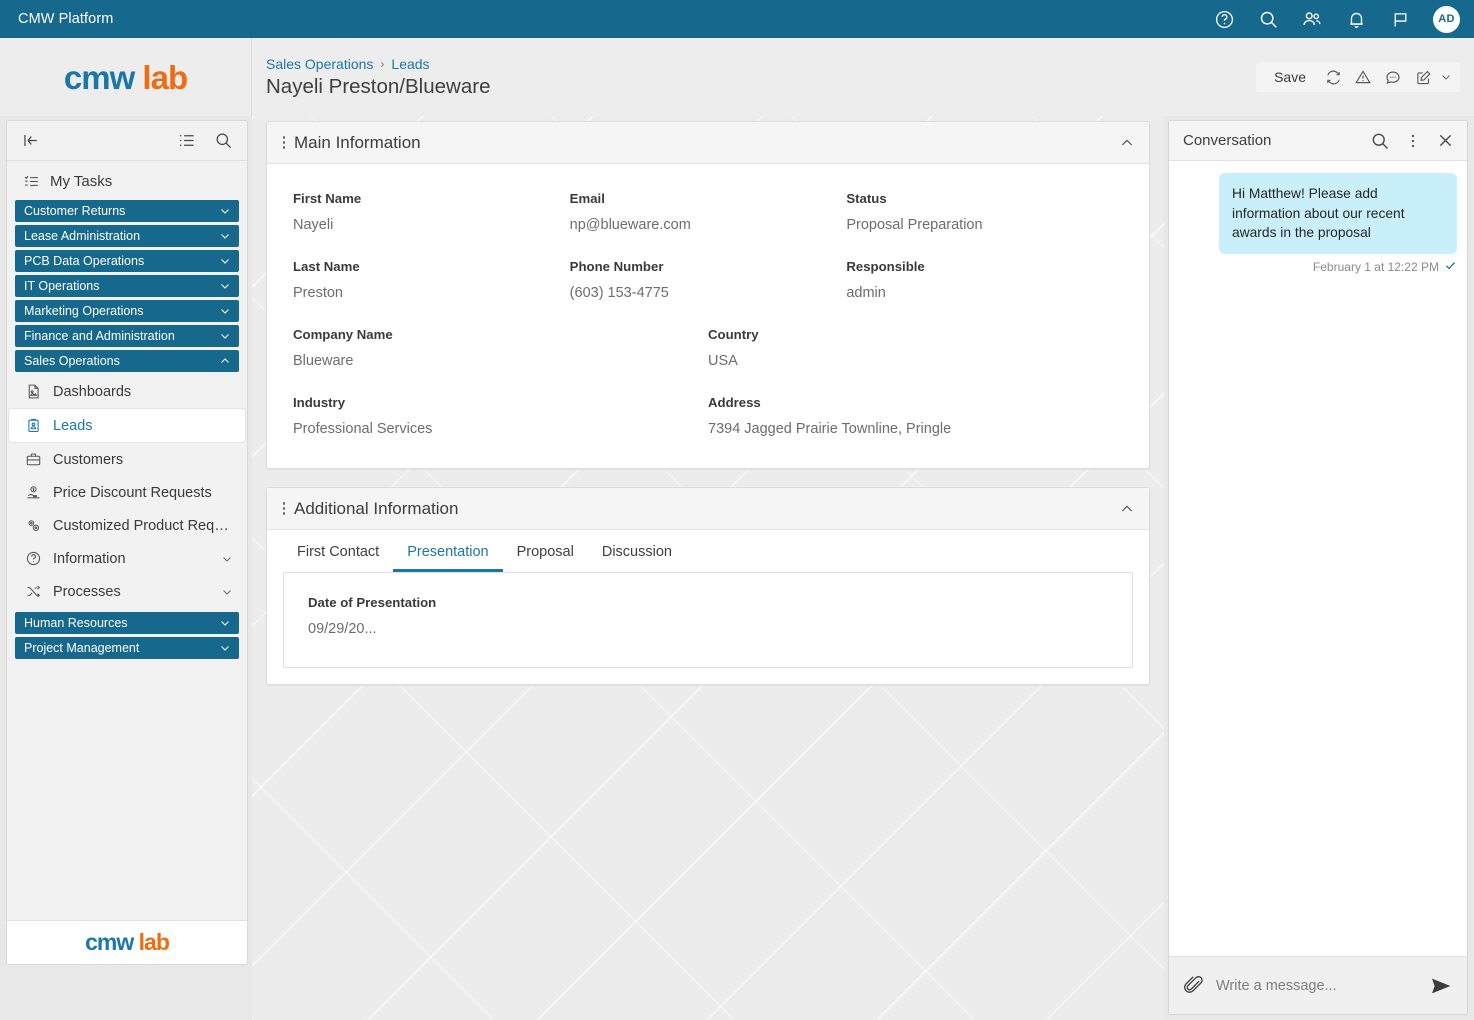 This screenshot has width=1474, height=1020. Describe the element at coordinates (1441, 986) in the screenshot. I see `send-icon` at that location.